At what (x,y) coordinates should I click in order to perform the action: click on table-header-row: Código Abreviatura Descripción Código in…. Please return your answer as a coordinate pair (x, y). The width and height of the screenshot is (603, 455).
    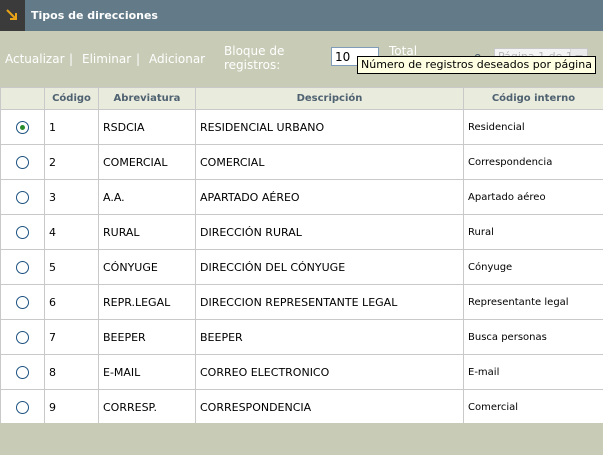
    Looking at the image, I should click on (301, 98).